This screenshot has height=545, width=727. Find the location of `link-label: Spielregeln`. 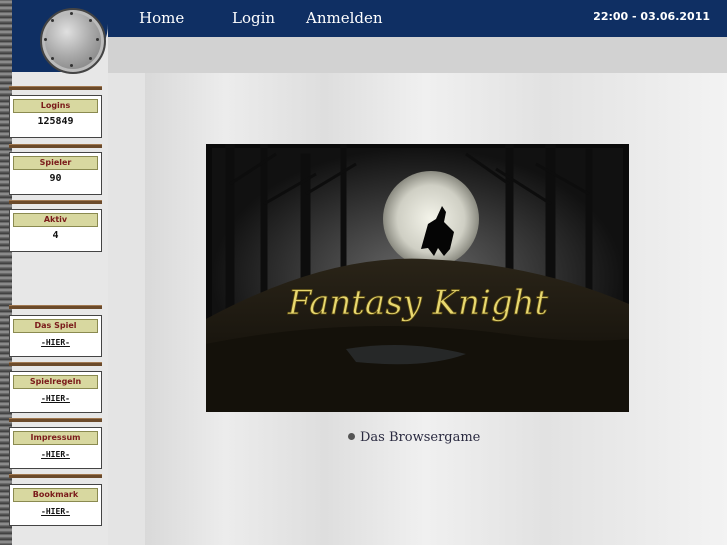

link-label: Spielregeln is located at coordinates (55, 382).